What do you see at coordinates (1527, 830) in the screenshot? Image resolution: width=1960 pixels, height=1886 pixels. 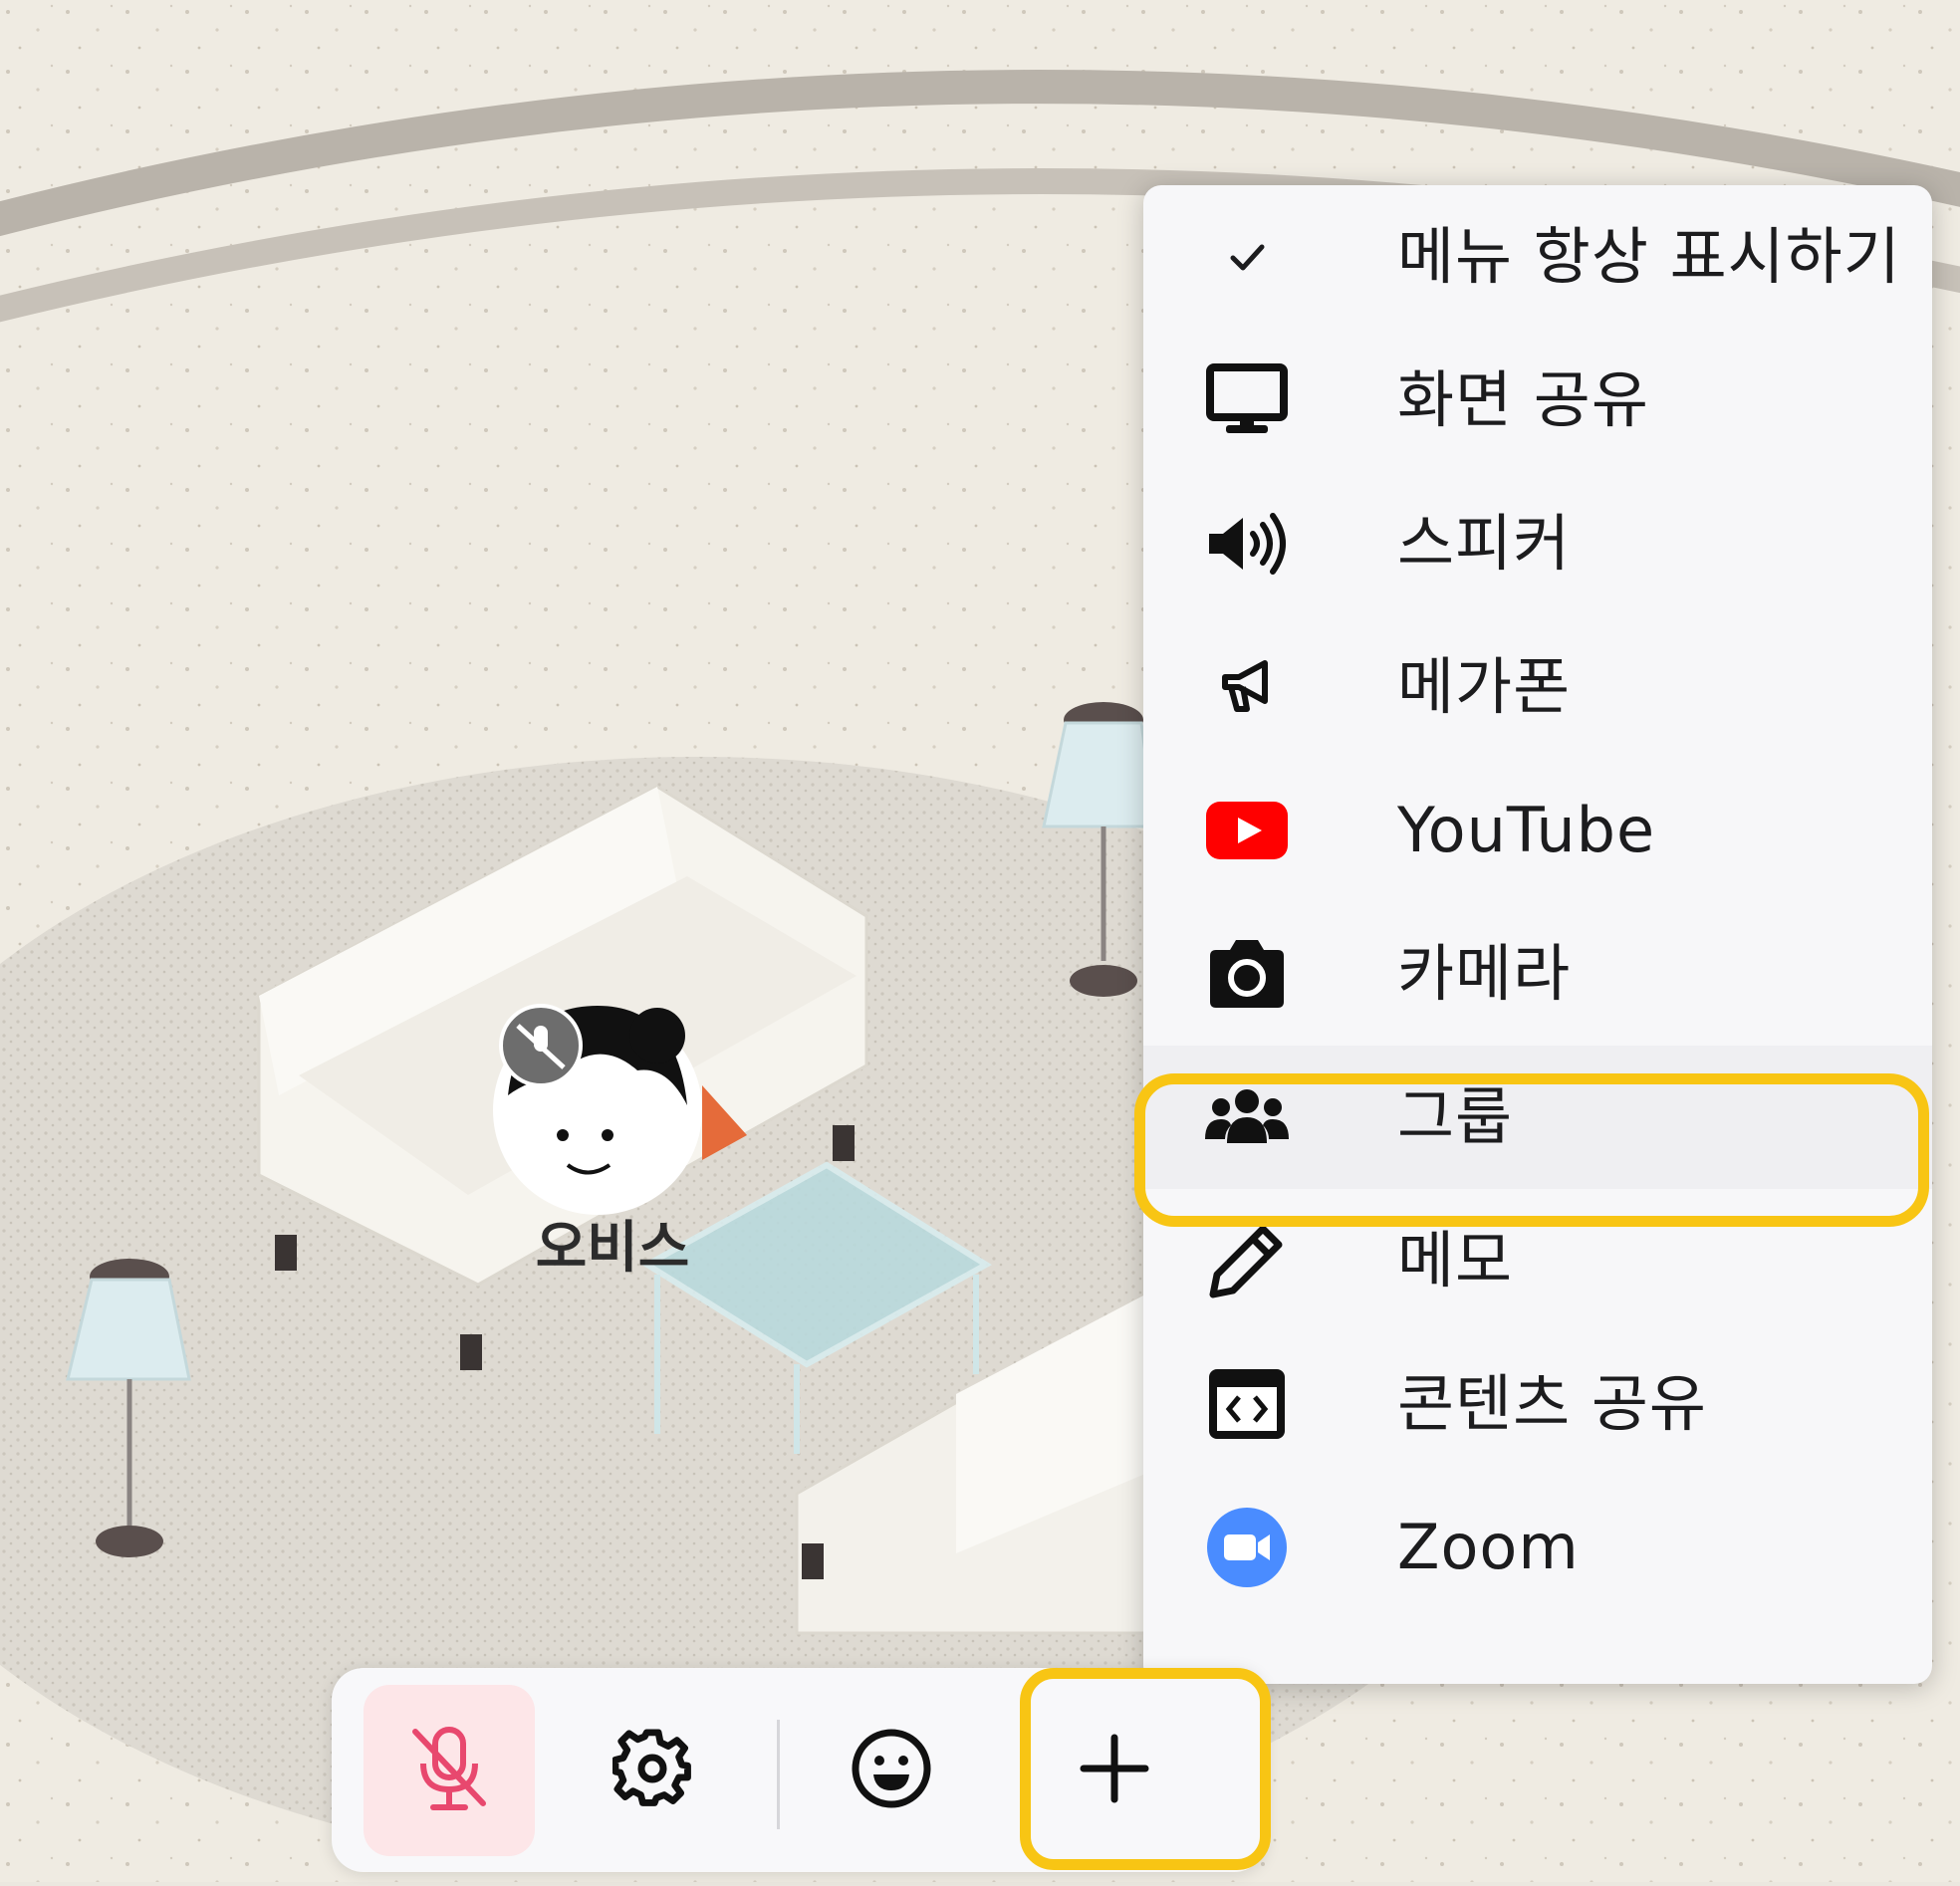 I see `menu-item-label: YouTube` at bounding box center [1527, 830].